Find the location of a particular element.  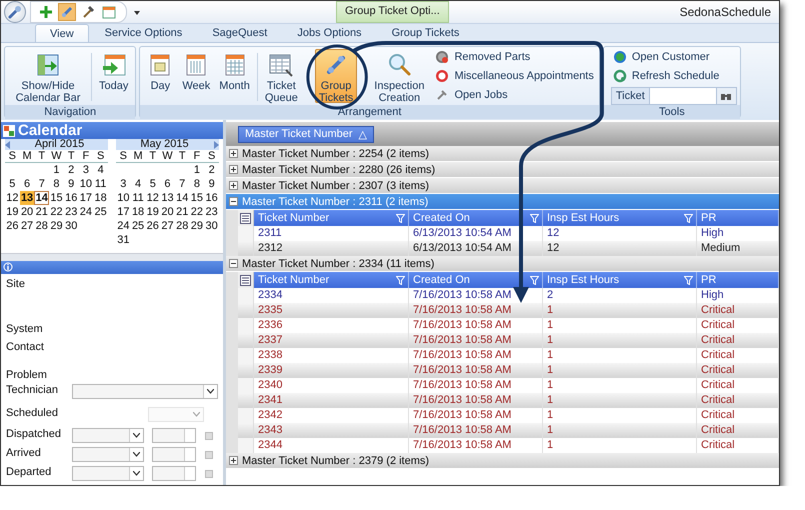

ribbon-button: Month is located at coordinates (234, 76).